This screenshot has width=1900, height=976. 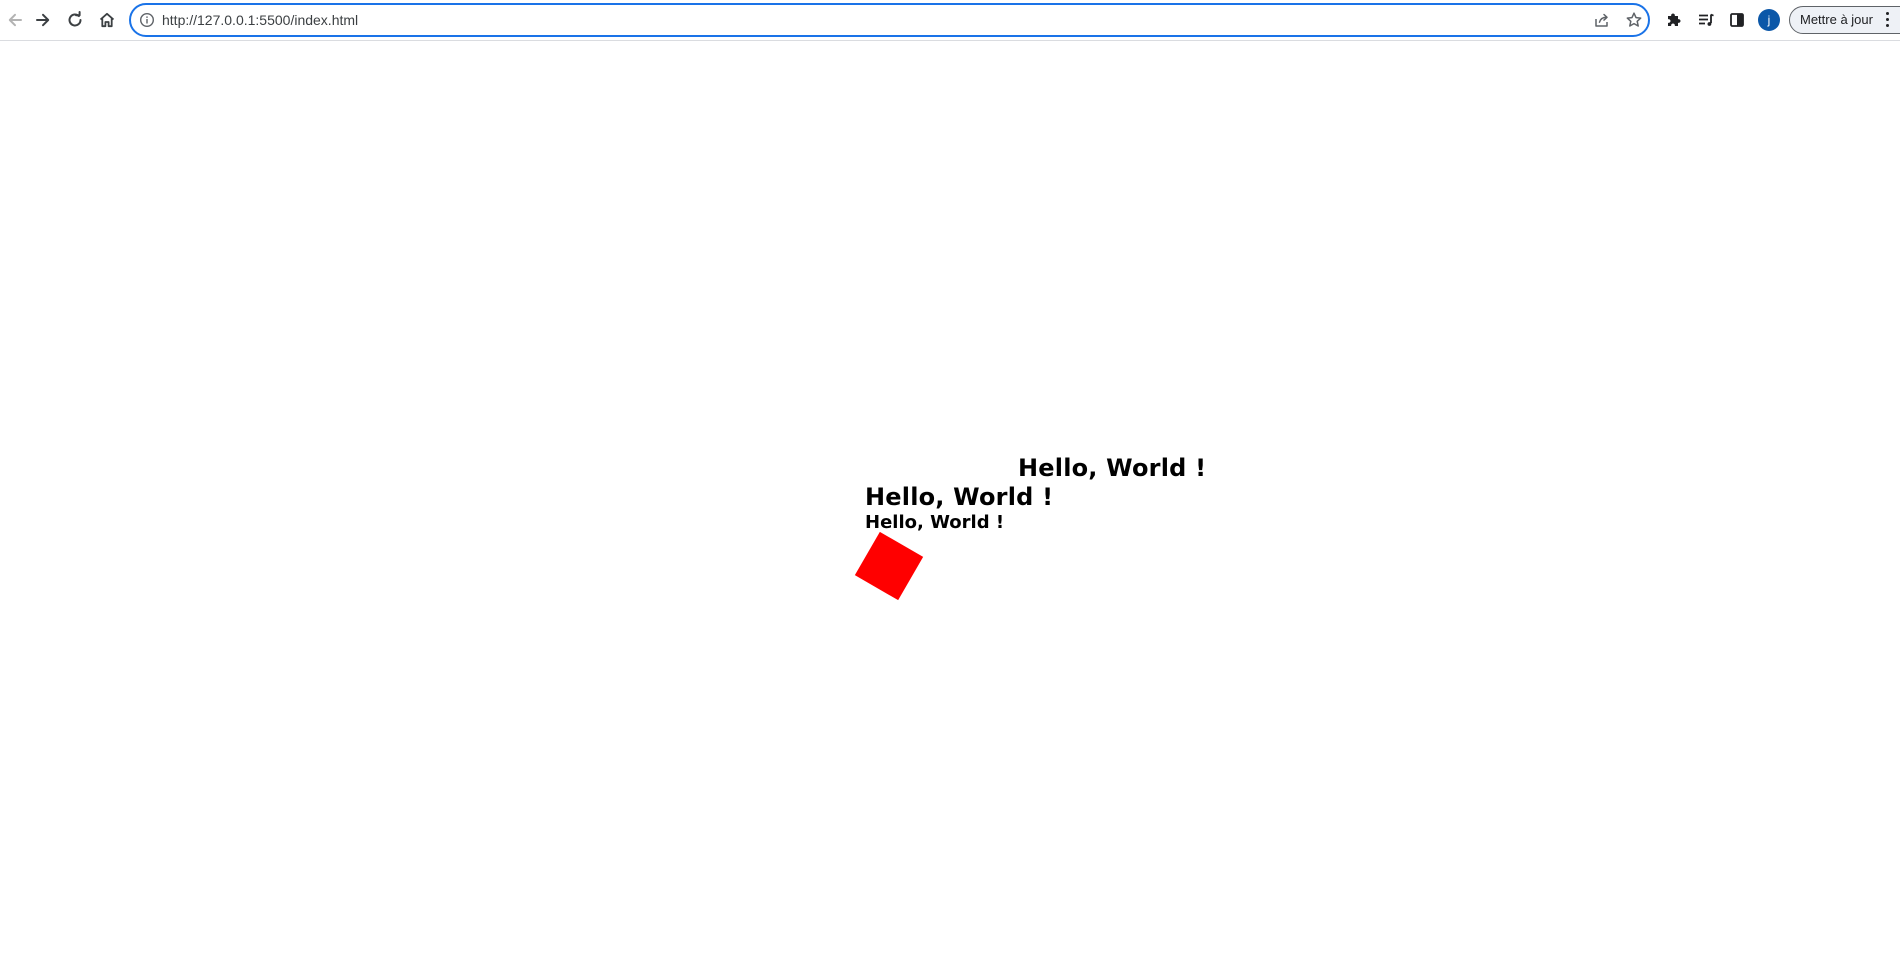 I want to click on arrow-right-icon, so click(x=43, y=20).